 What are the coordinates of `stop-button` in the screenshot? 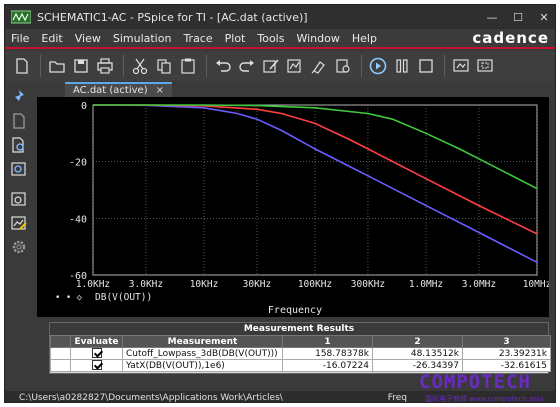 It's located at (426, 66).